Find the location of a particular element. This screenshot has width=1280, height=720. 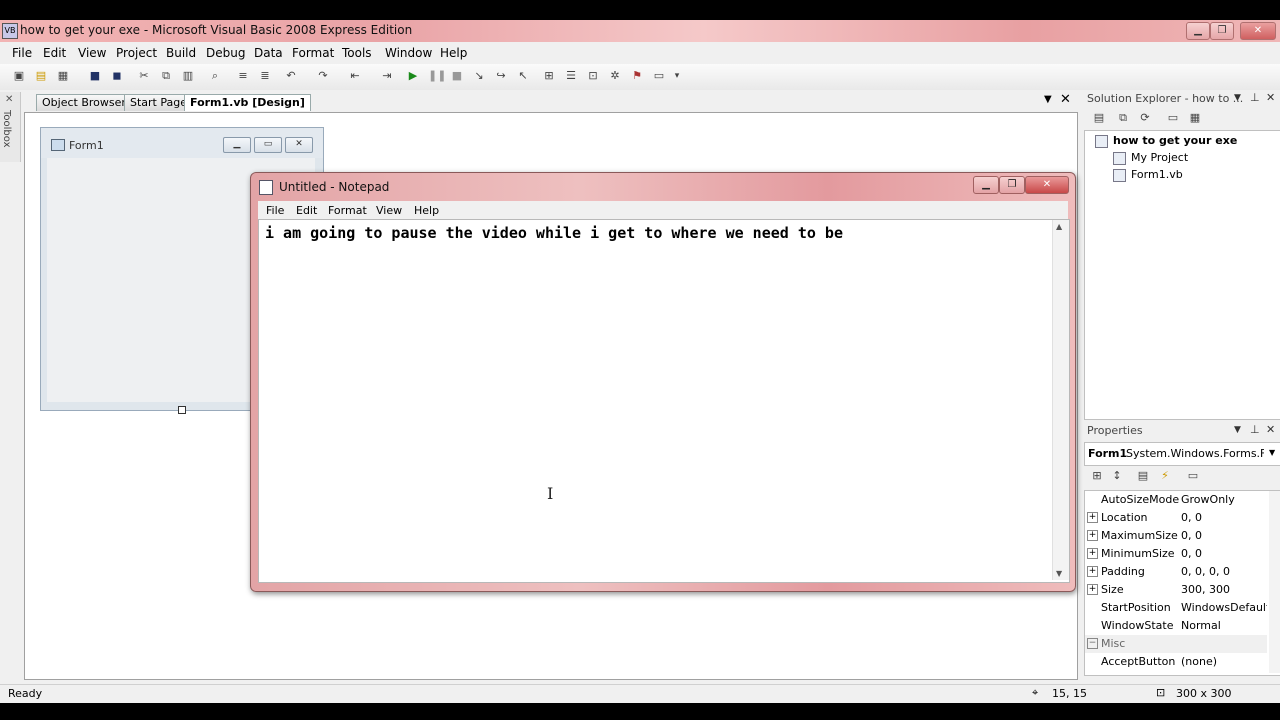

categorized-icon: ⊞ is located at coordinates (1097, 476).